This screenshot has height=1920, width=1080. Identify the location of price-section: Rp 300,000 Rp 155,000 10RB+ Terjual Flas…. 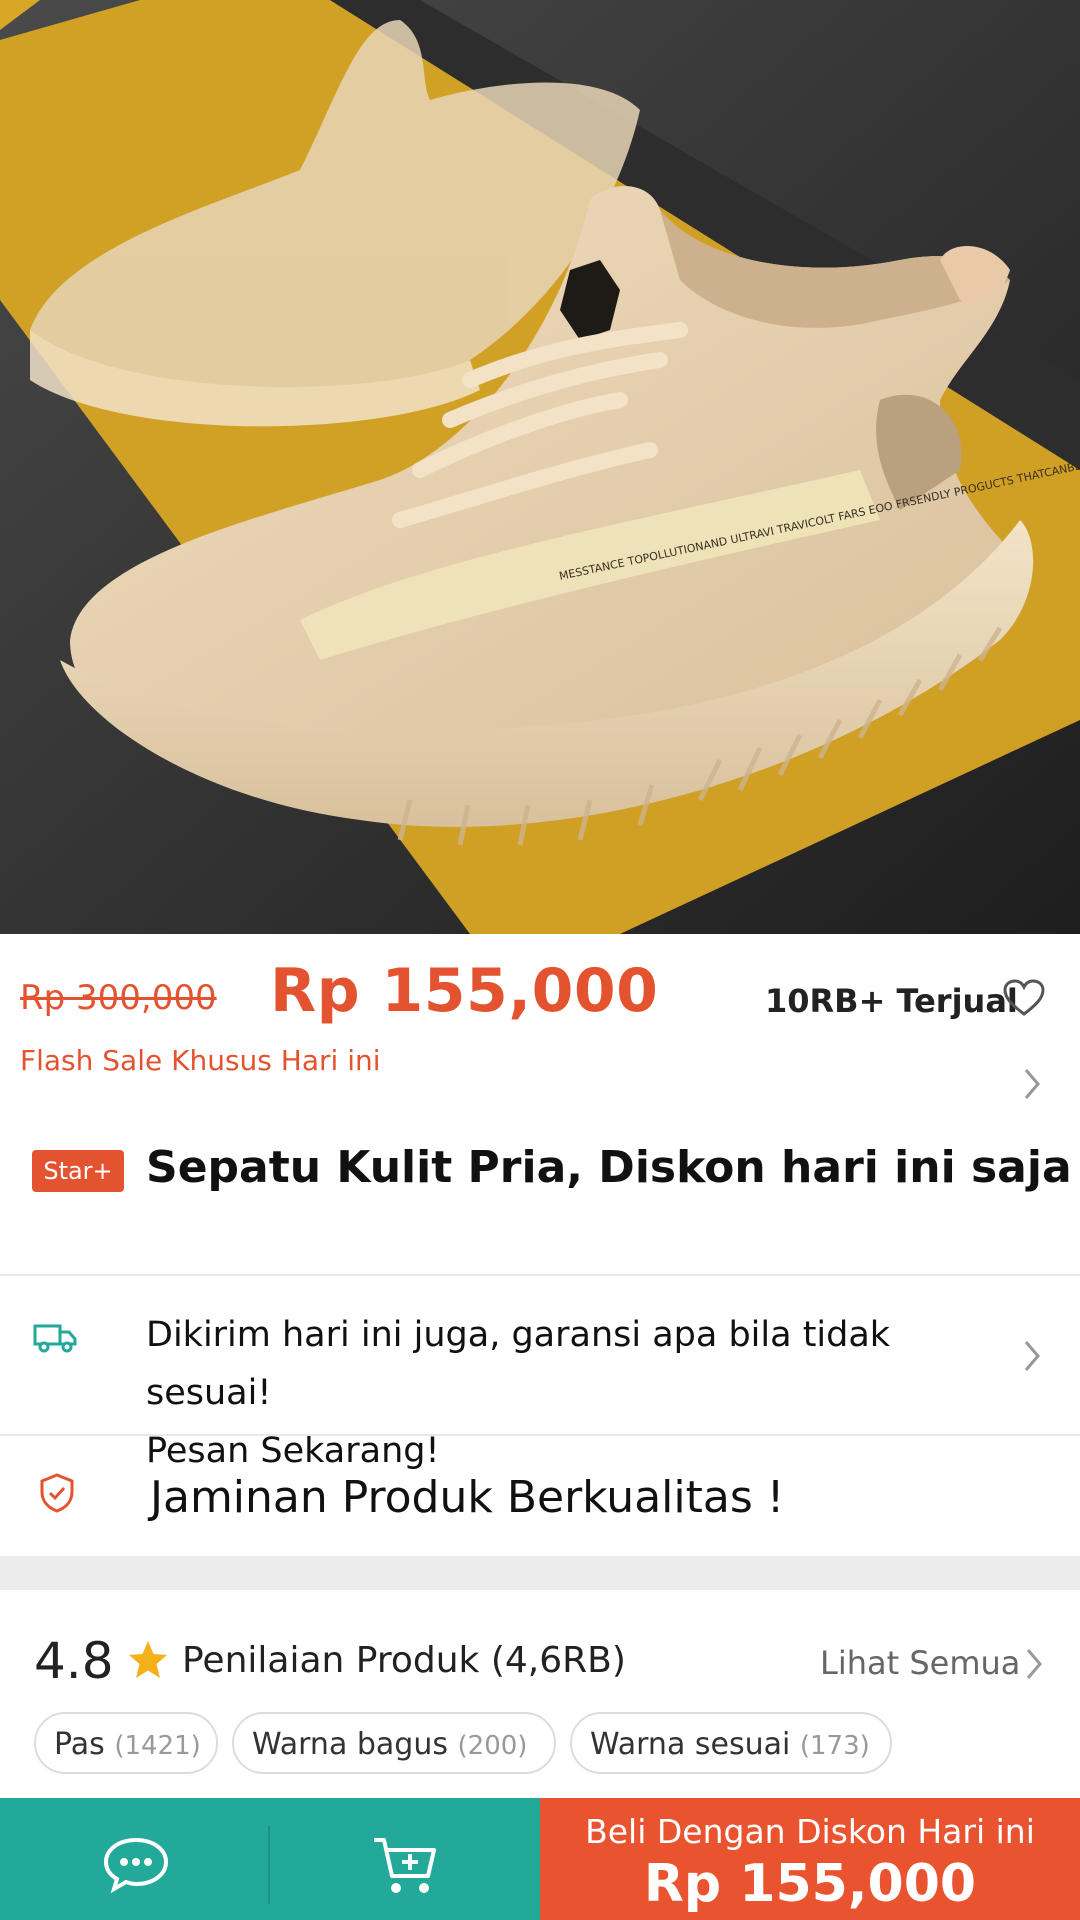
(540, 1024).